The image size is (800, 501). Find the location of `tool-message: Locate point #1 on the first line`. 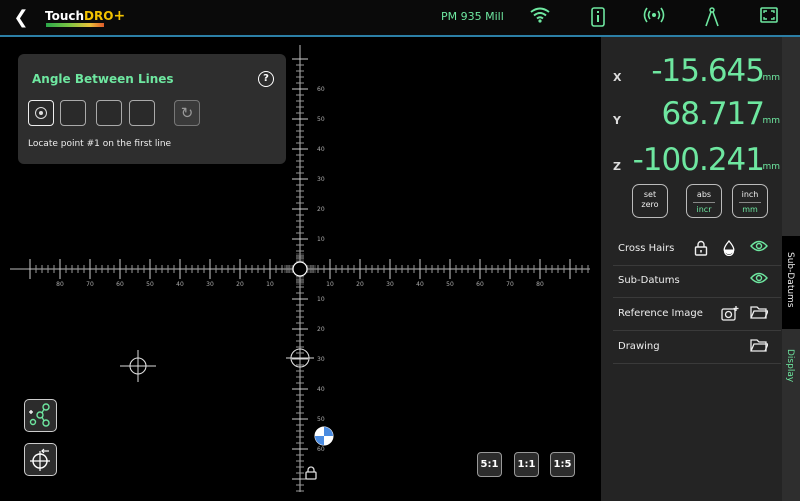

tool-message: Locate point #1 on the first line is located at coordinates (100, 144).